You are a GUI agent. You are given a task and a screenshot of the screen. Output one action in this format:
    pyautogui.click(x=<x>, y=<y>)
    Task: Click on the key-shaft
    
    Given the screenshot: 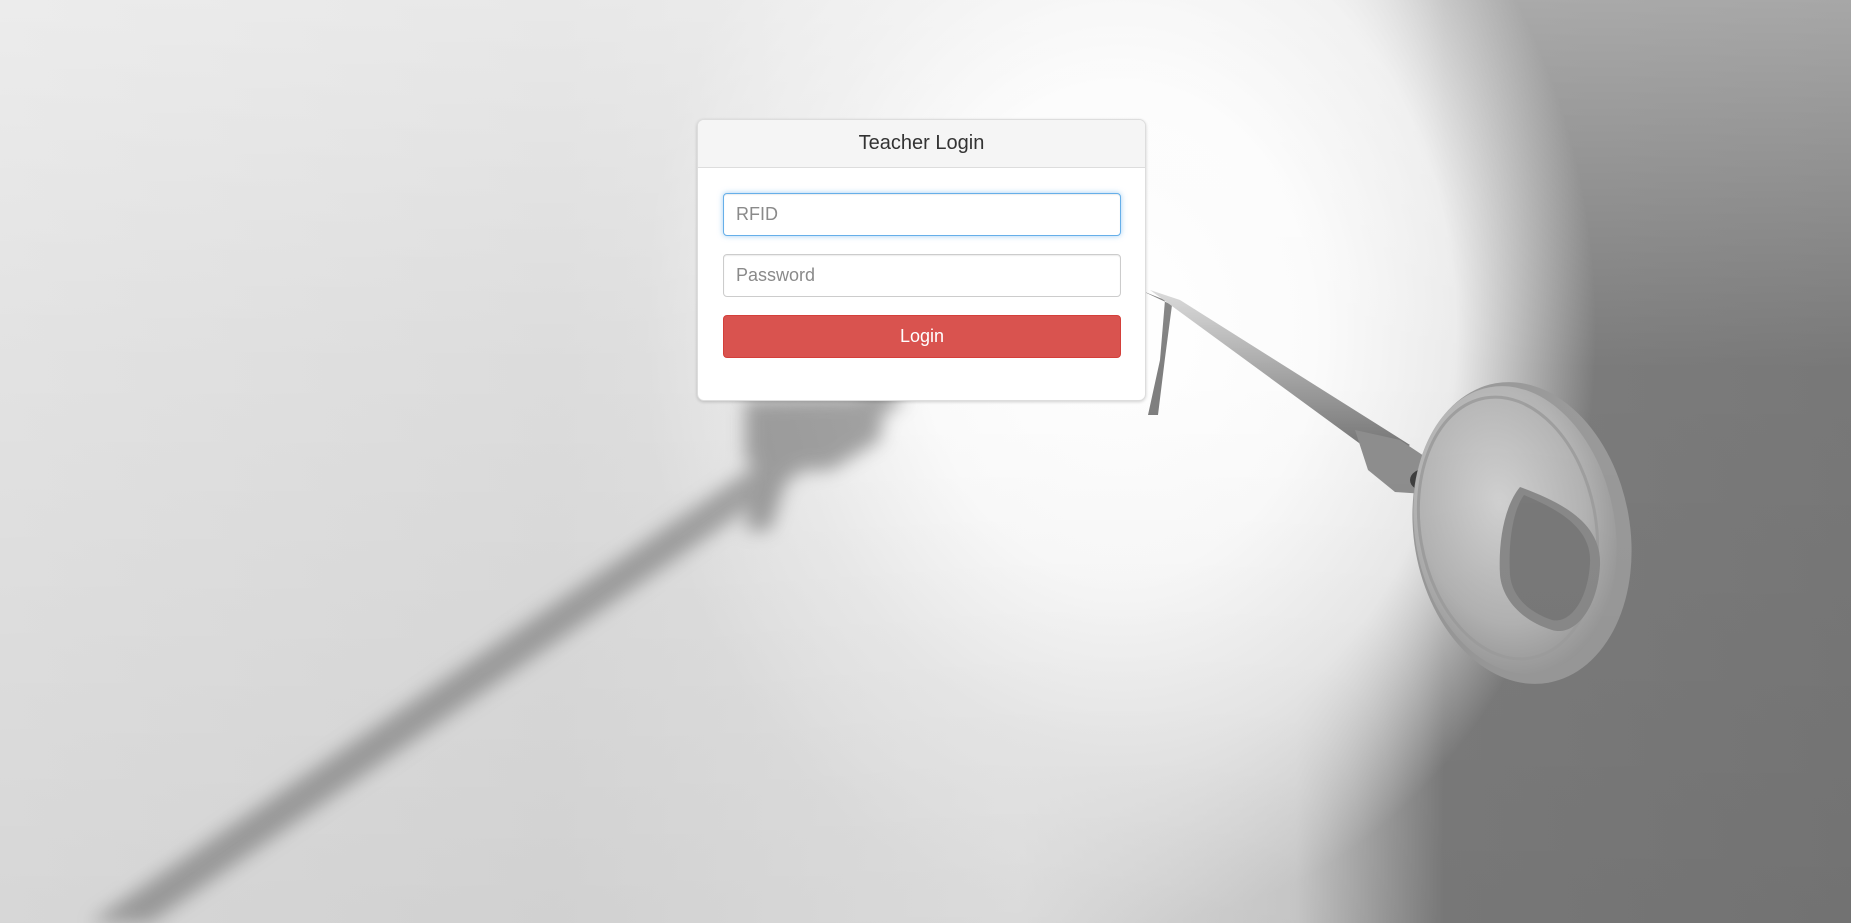 What is the action you would take?
    pyautogui.click(x=1293, y=392)
    